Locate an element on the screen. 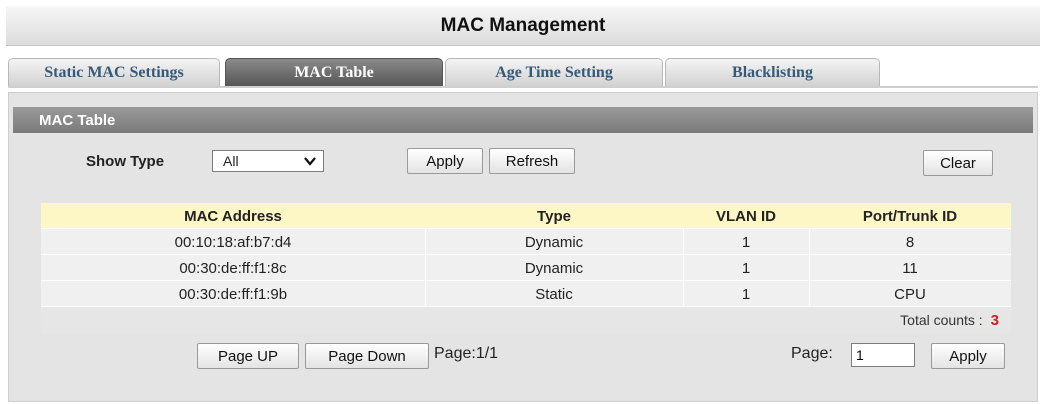  total-counts-label: Total counts : is located at coordinates (941, 320).